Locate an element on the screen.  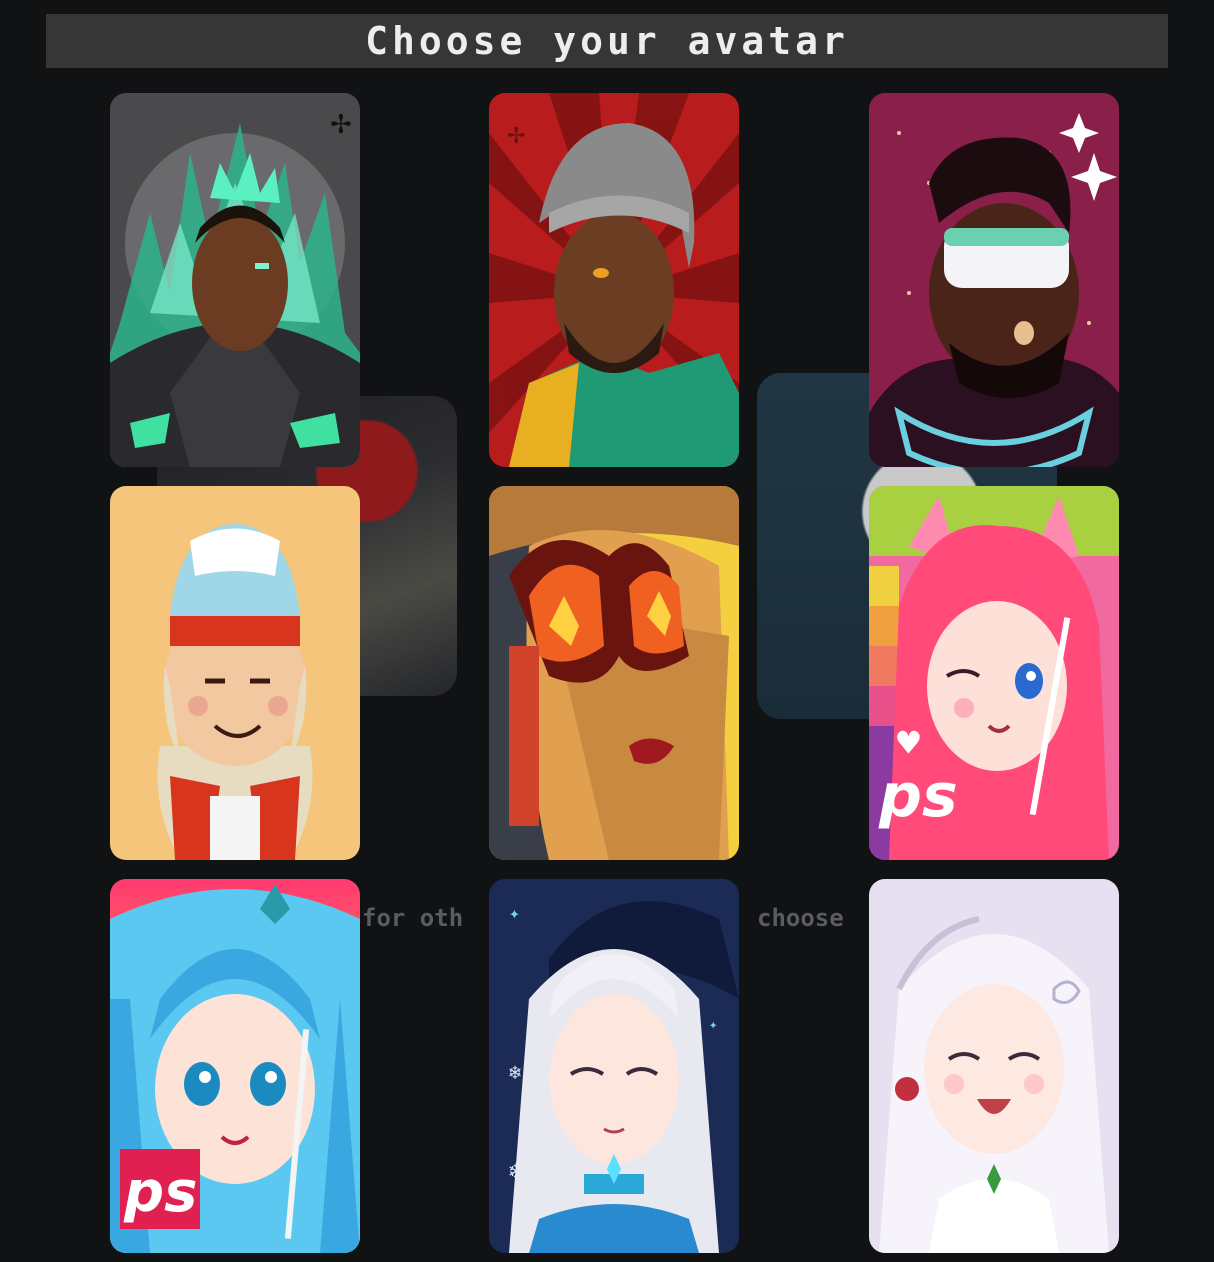
background-hint-text-left: for oth is located at coordinates (413, 918).